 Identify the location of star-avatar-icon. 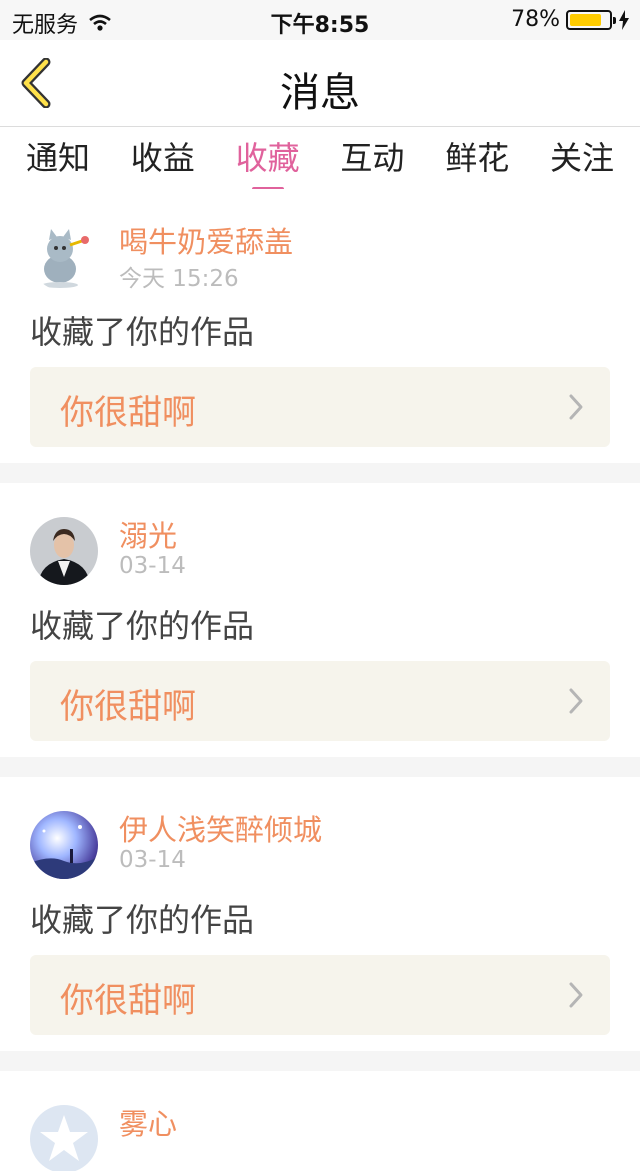
(64, 1138).